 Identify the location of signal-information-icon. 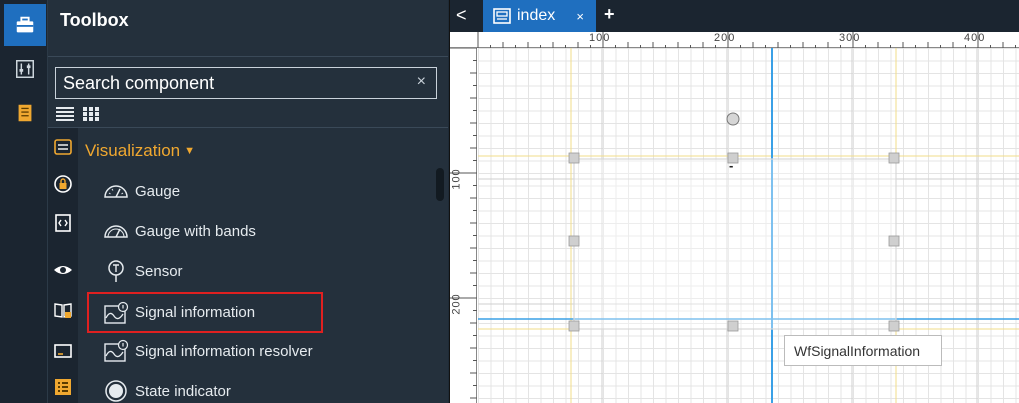
(116, 313).